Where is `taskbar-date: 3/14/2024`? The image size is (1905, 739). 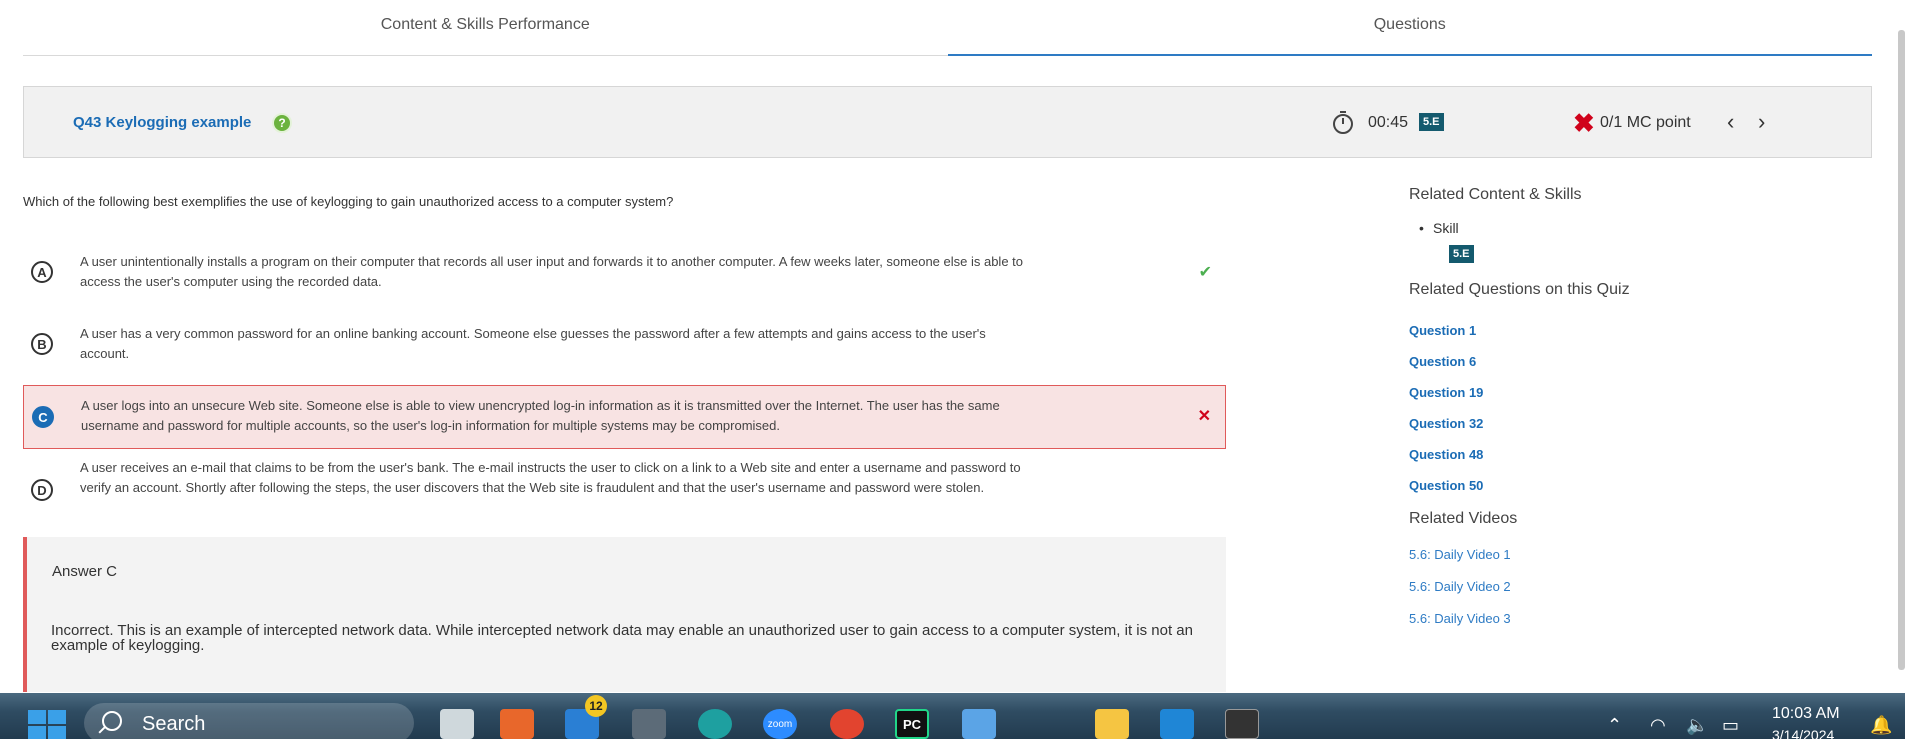
taskbar-date: 3/14/2024 is located at coordinates (1803, 733).